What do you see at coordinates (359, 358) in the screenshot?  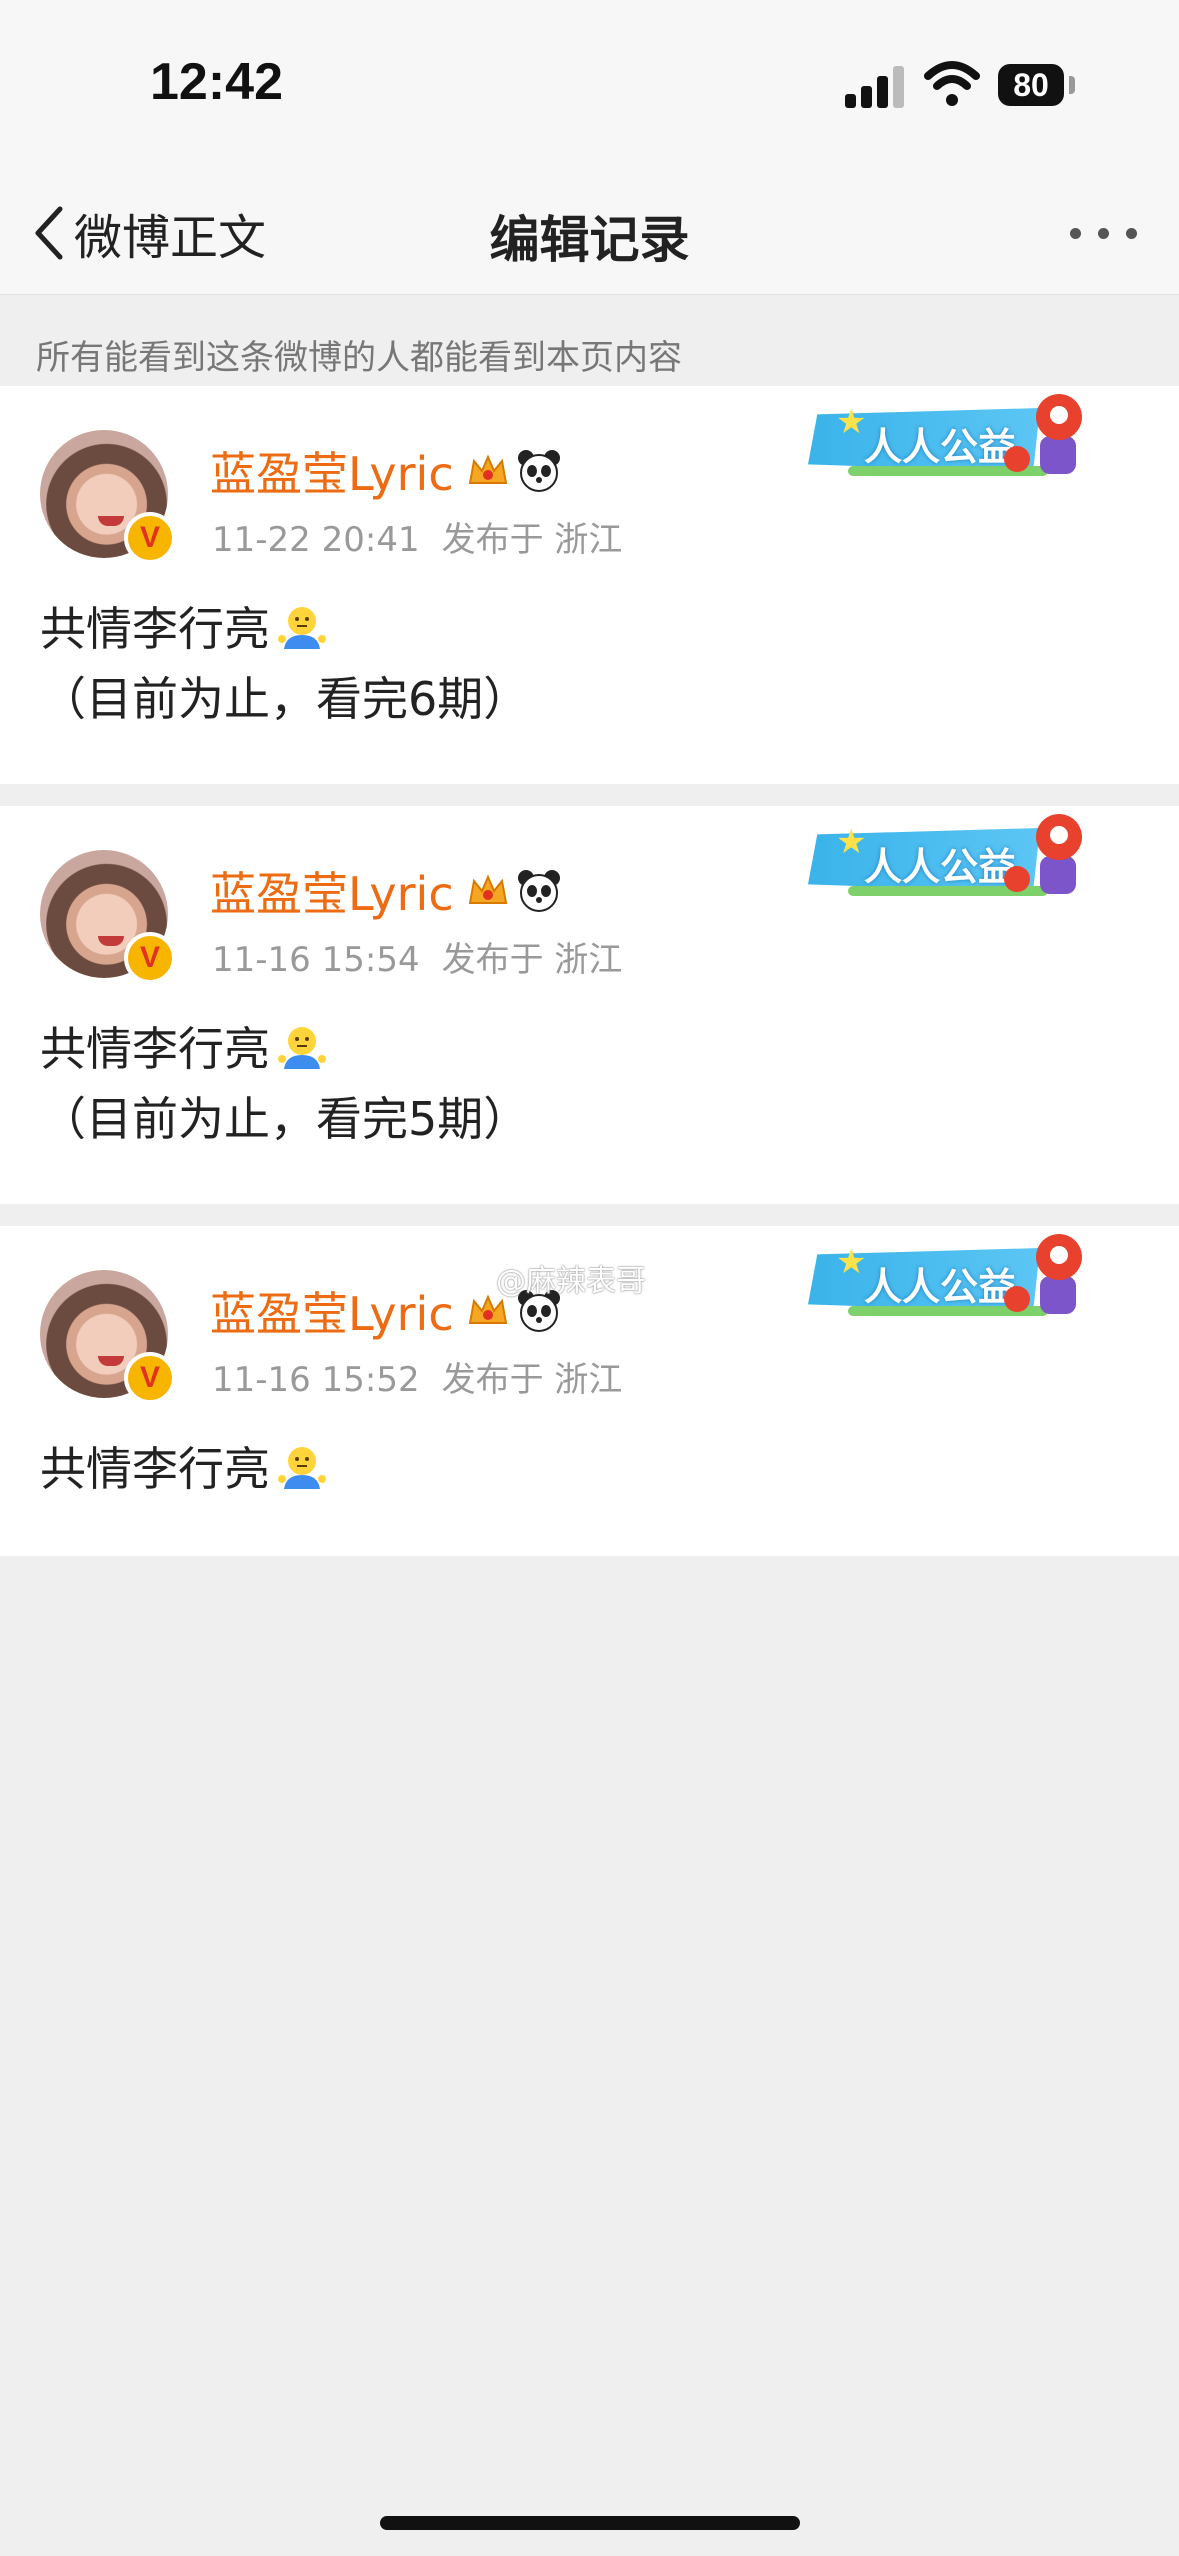 I see `visibility-notice: 所有能看到这条微博的人都能看到本页内容` at bounding box center [359, 358].